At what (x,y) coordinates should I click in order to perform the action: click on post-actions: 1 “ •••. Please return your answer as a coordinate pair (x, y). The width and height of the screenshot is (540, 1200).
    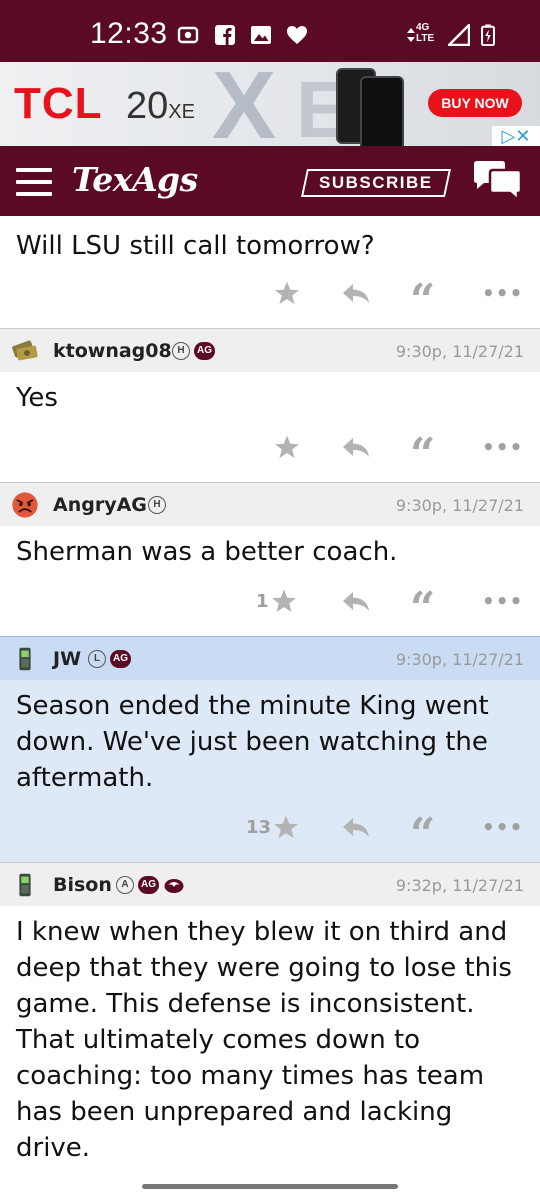
    Looking at the image, I should click on (270, 607).